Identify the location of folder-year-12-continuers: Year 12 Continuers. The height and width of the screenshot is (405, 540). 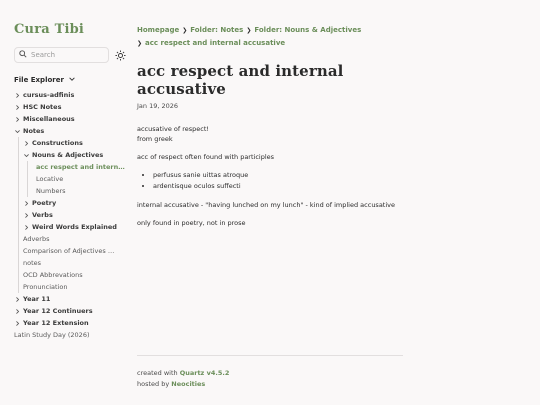
(70, 311).